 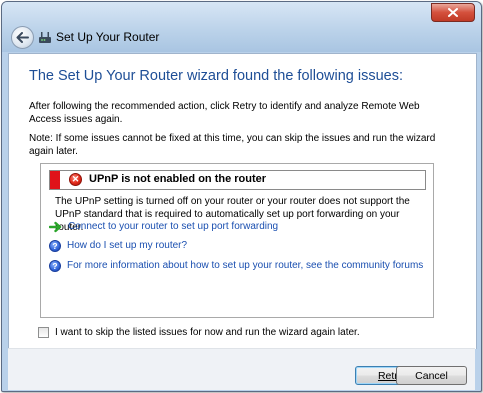 I want to click on cancel-label: Cancel, so click(x=431, y=375).